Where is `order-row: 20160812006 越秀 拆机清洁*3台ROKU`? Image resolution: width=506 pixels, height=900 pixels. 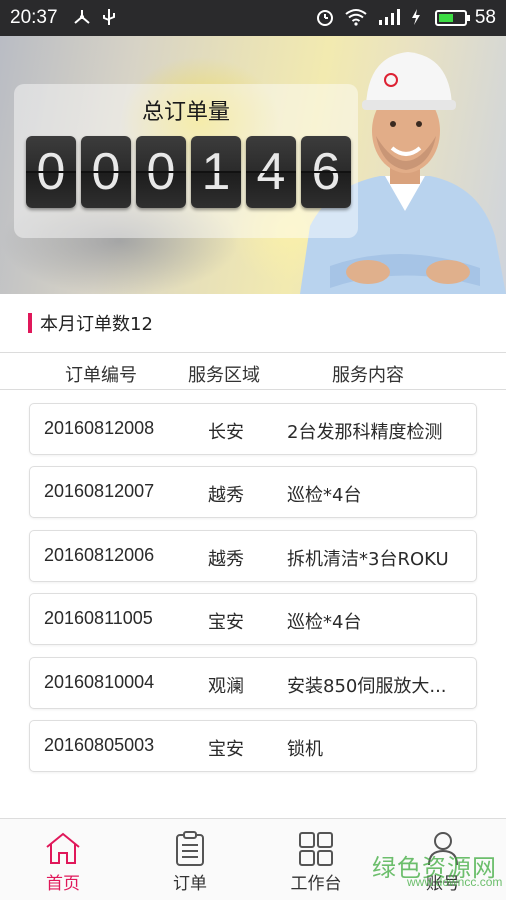 order-row: 20160812006 越秀 拆机清洁*3台ROKU is located at coordinates (253, 556).